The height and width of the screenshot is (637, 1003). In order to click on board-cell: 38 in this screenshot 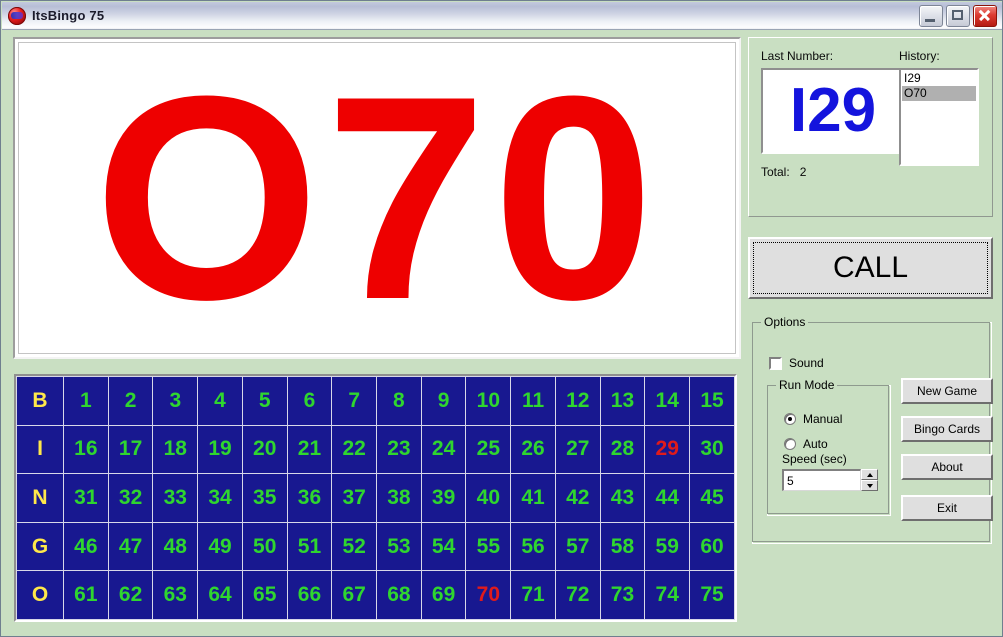, I will do `click(399, 498)`.